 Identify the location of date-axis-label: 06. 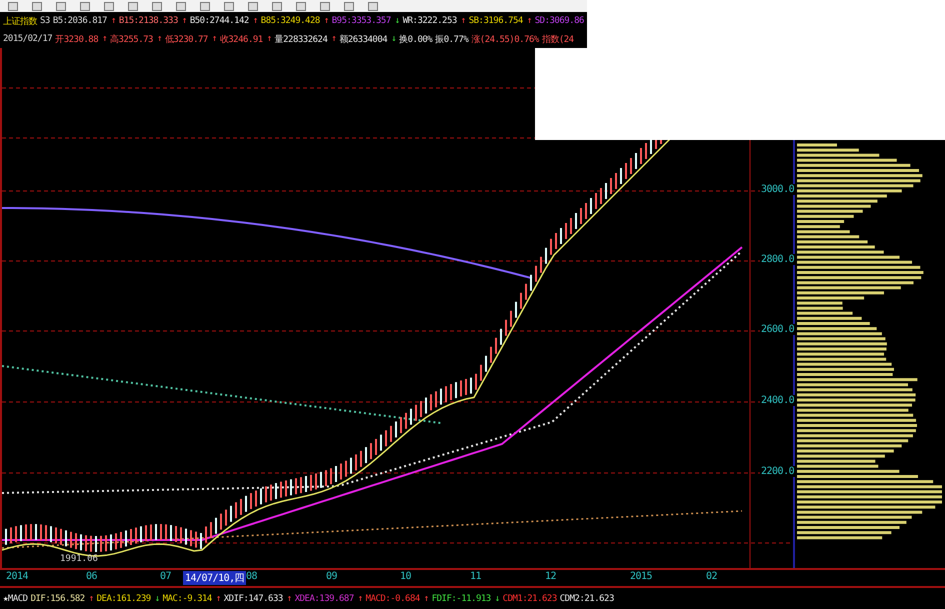
(91, 576).